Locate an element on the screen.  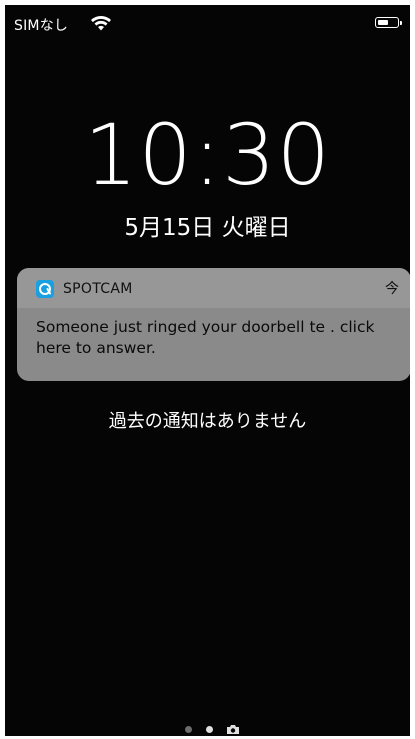
lock-screen-date: 5月15日 火曜日 is located at coordinates (207, 228).